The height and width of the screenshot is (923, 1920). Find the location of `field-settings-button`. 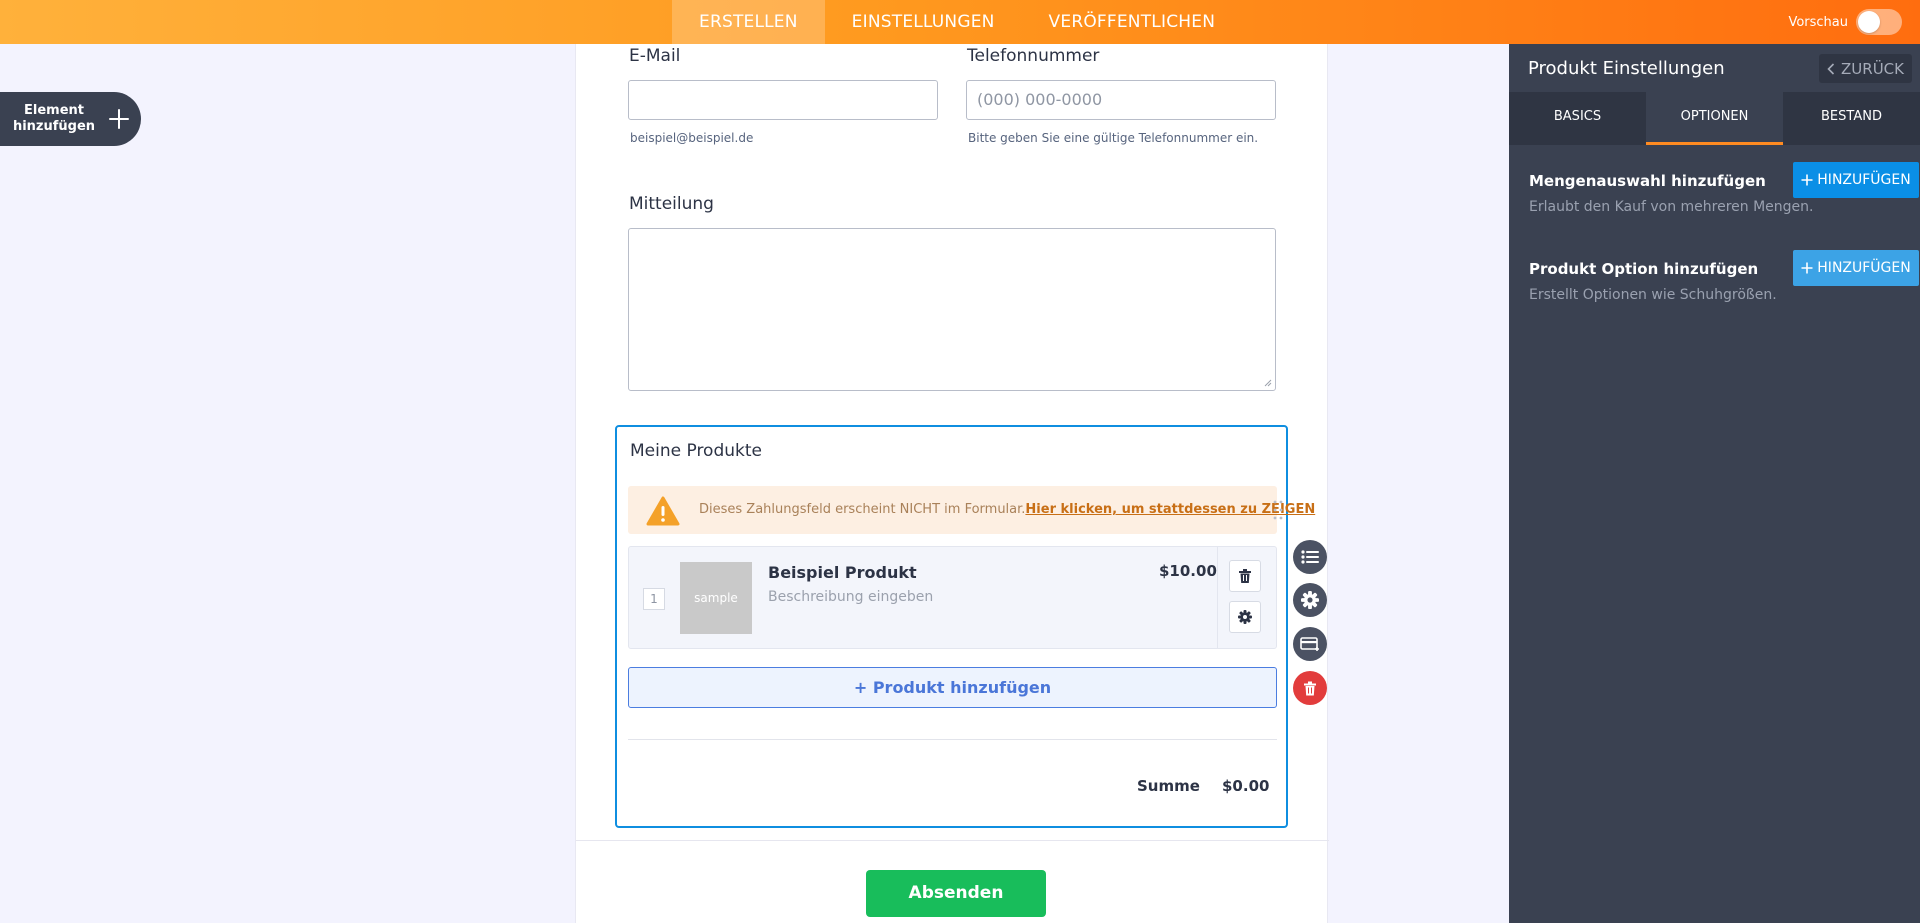

field-settings-button is located at coordinates (1310, 600).